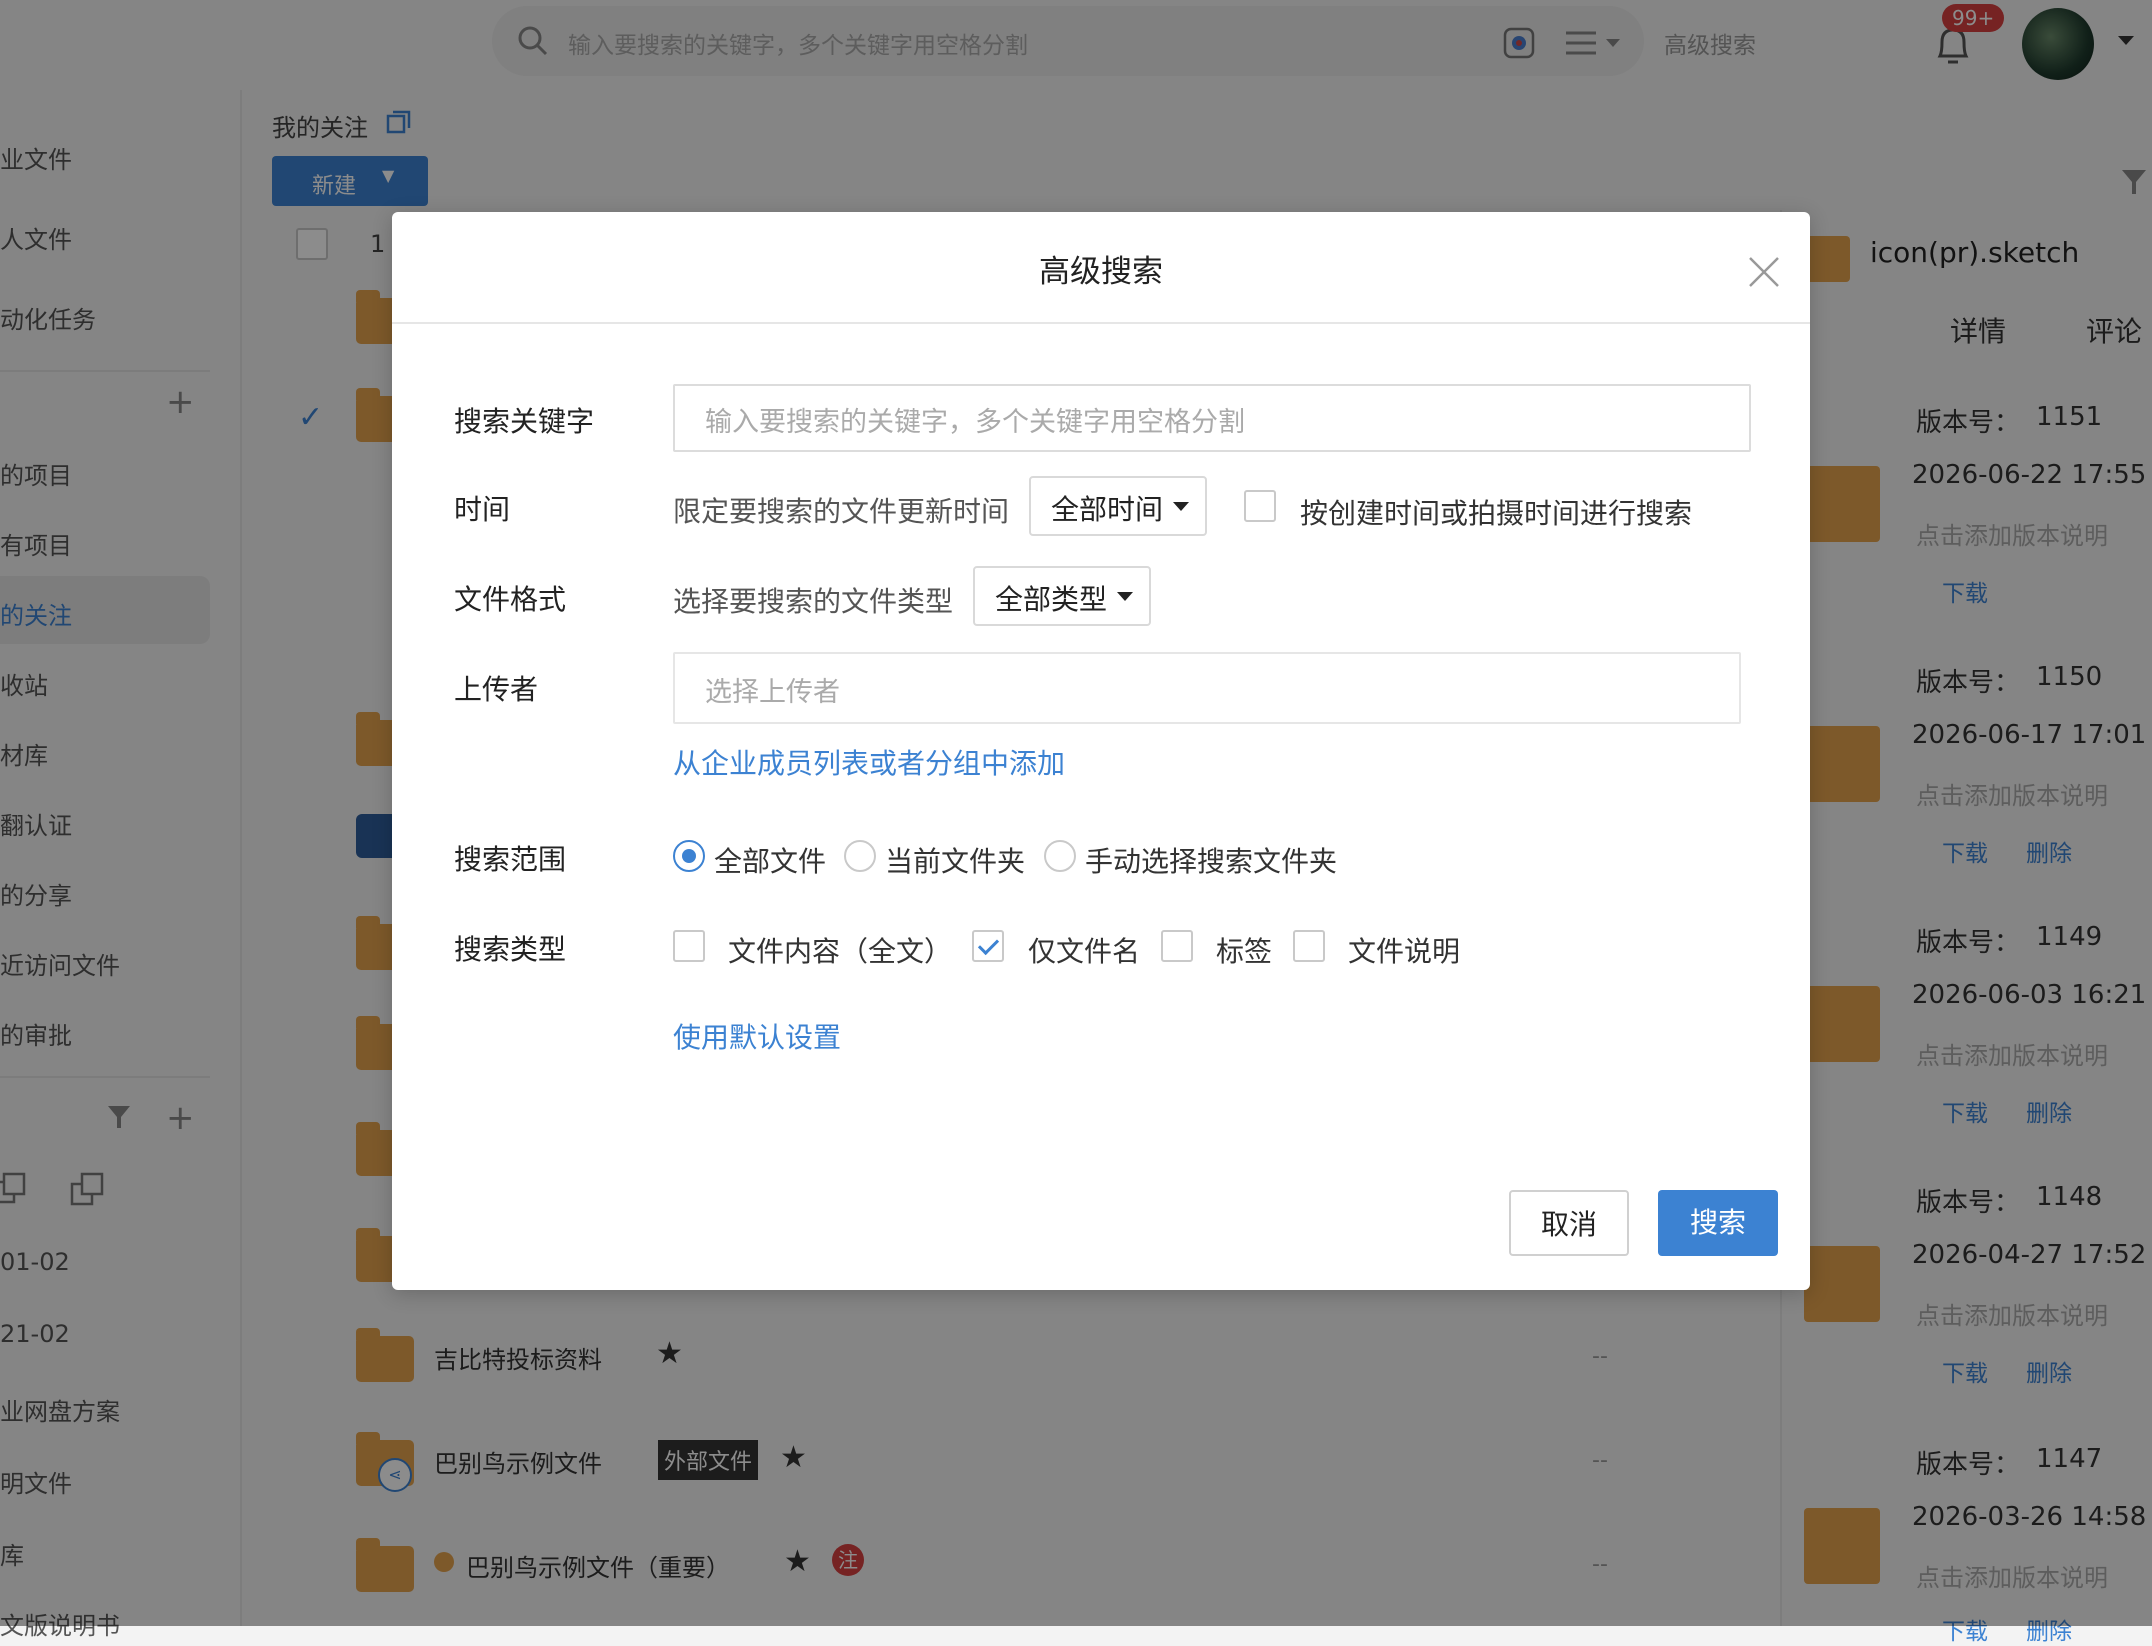 Image resolution: width=2152 pixels, height=1646 pixels. Describe the element at coordinates (770, 860) in the screenshot. I see `scope-all-files-label: 全部文件` at that location.